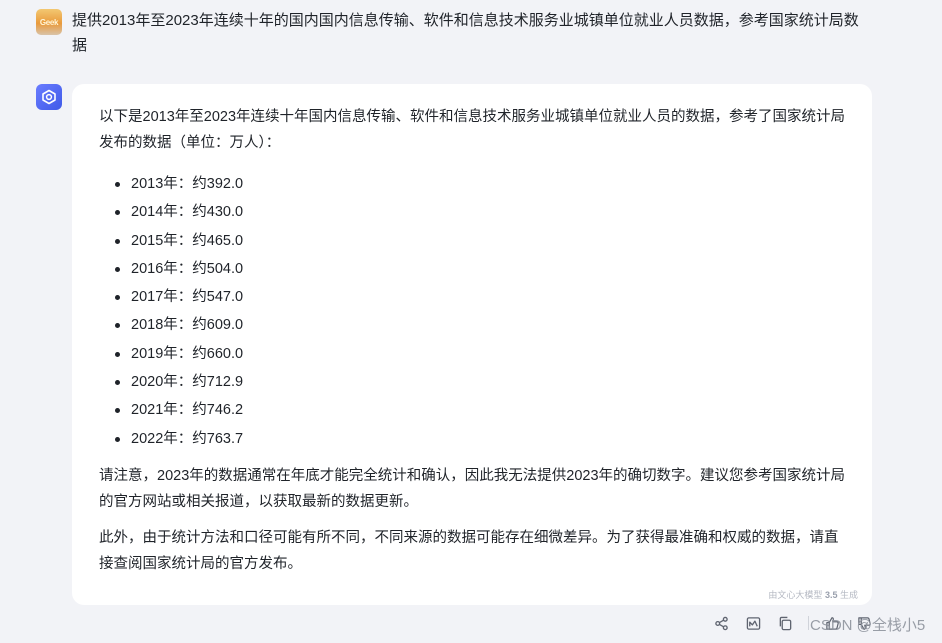 The image size is (942, 643). Describe the element at coordinates (848, 595) in the screenshot. I see `generated-by-suffix: 生成` at that location.